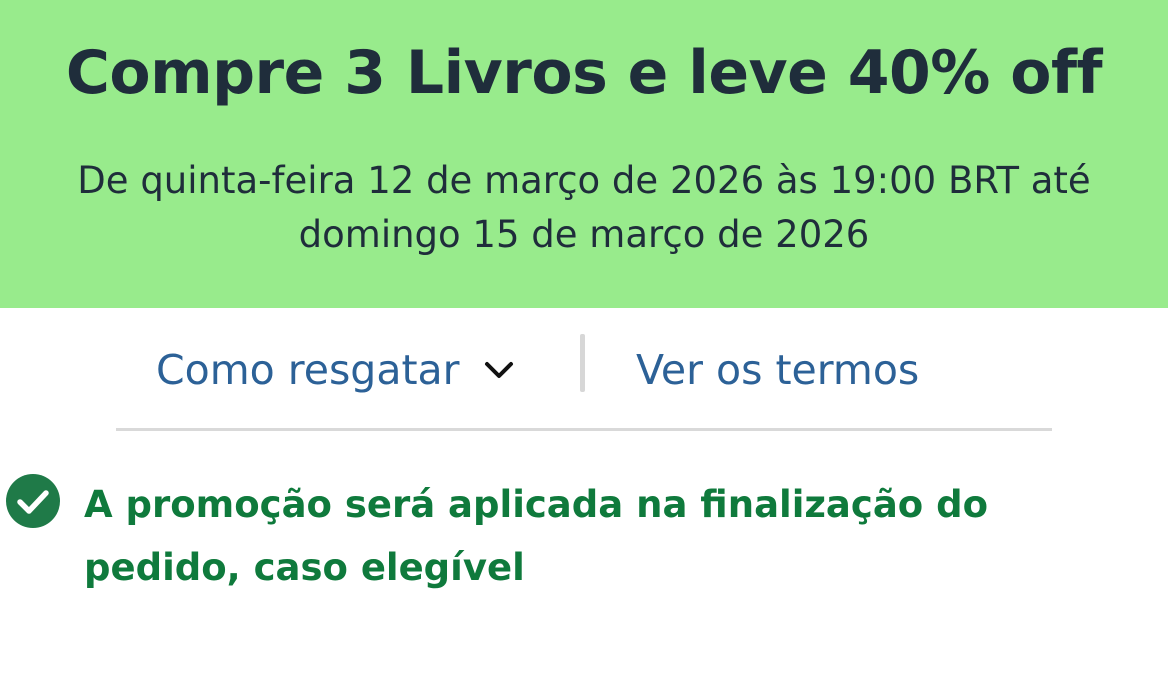 The width and height of the screenshot is (1168, 693). I want to click on section-divider, so click(584, 429).